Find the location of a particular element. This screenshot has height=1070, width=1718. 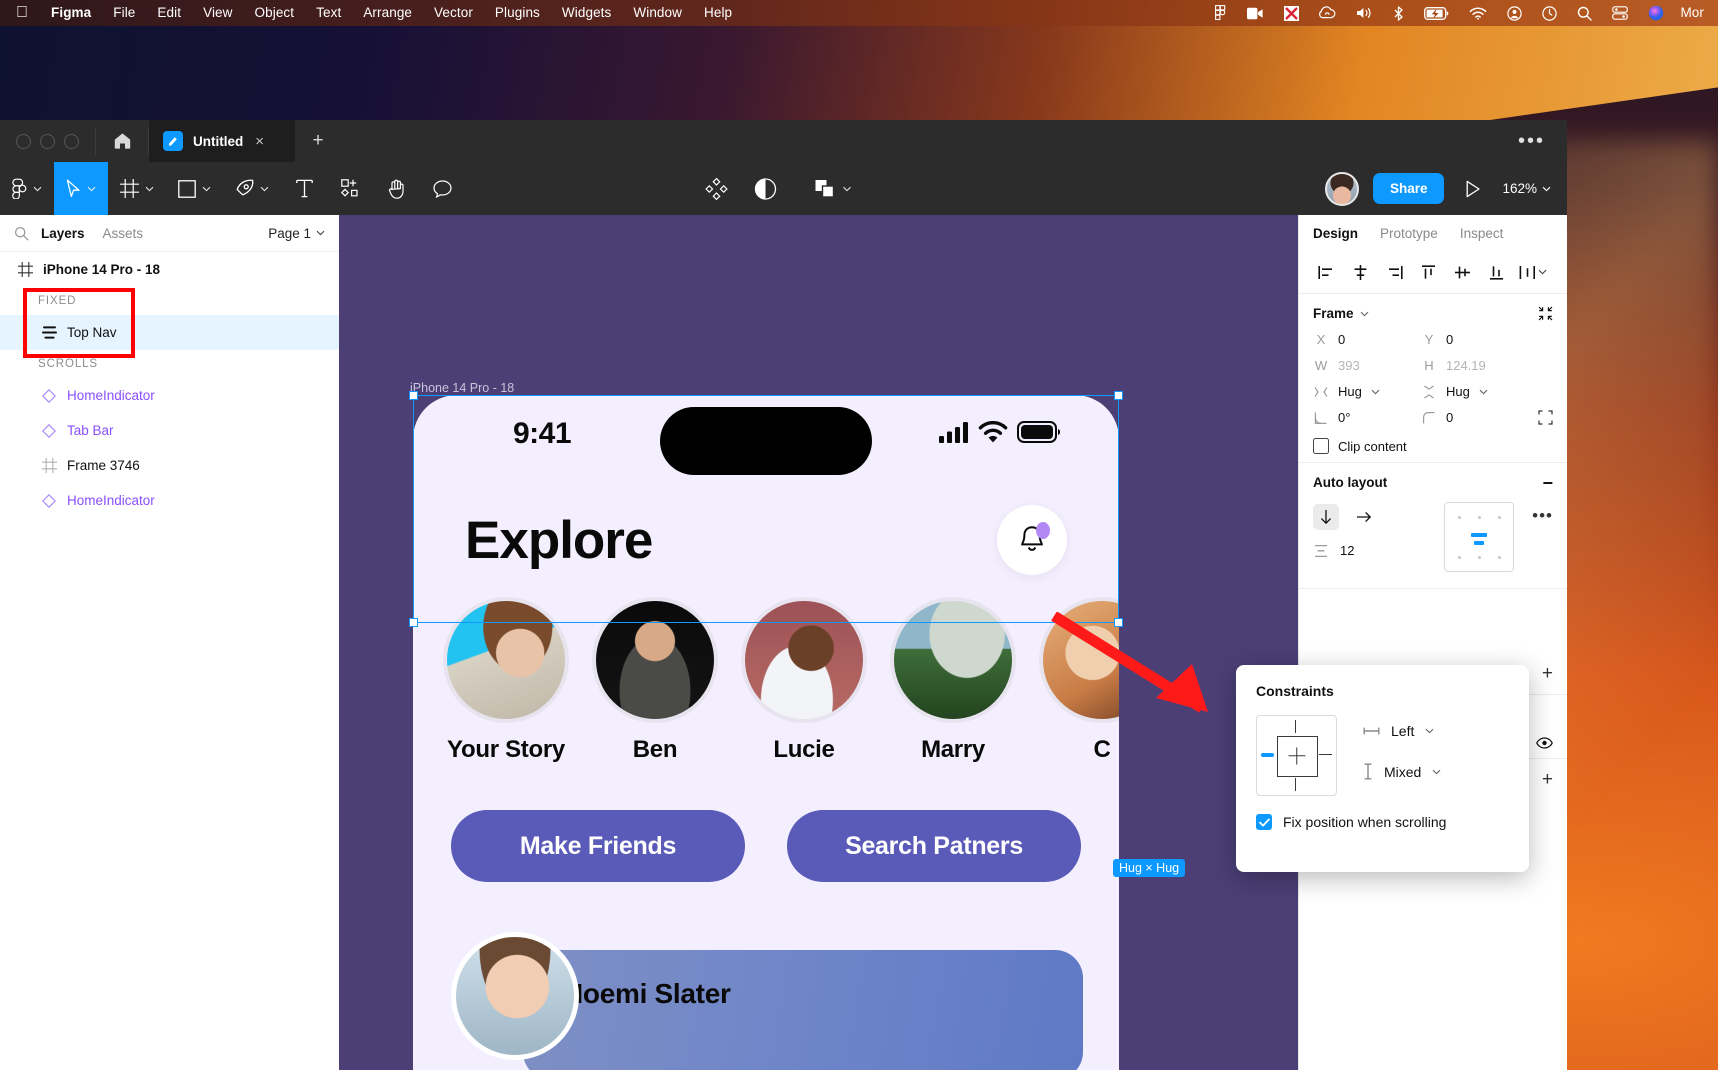

tab-layers: Layers is located at coordinates (63, 233).